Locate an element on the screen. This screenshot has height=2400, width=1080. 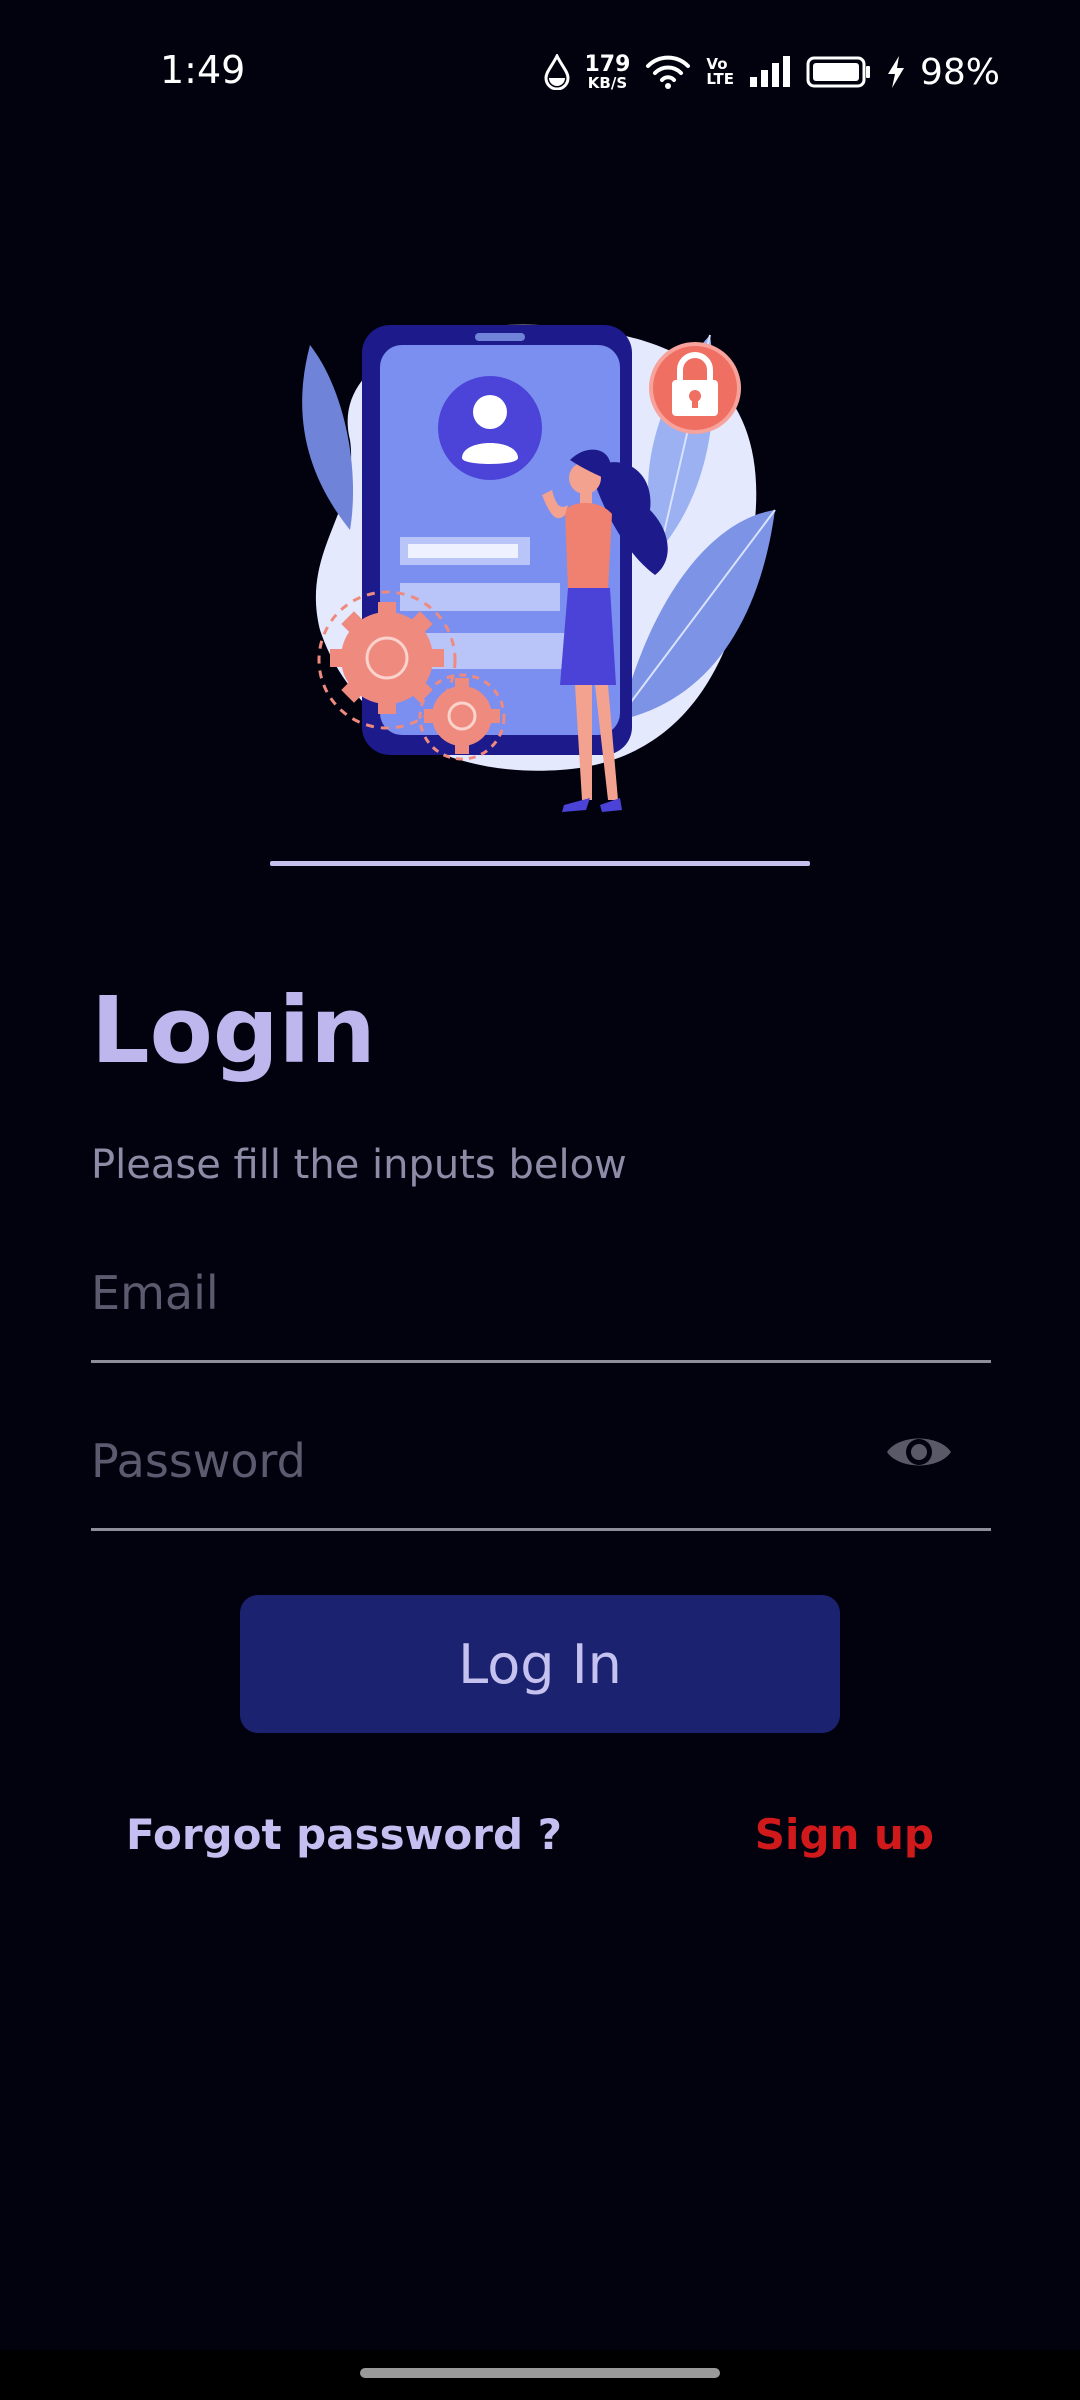
login-illustration is located at coordinates (540, 560).